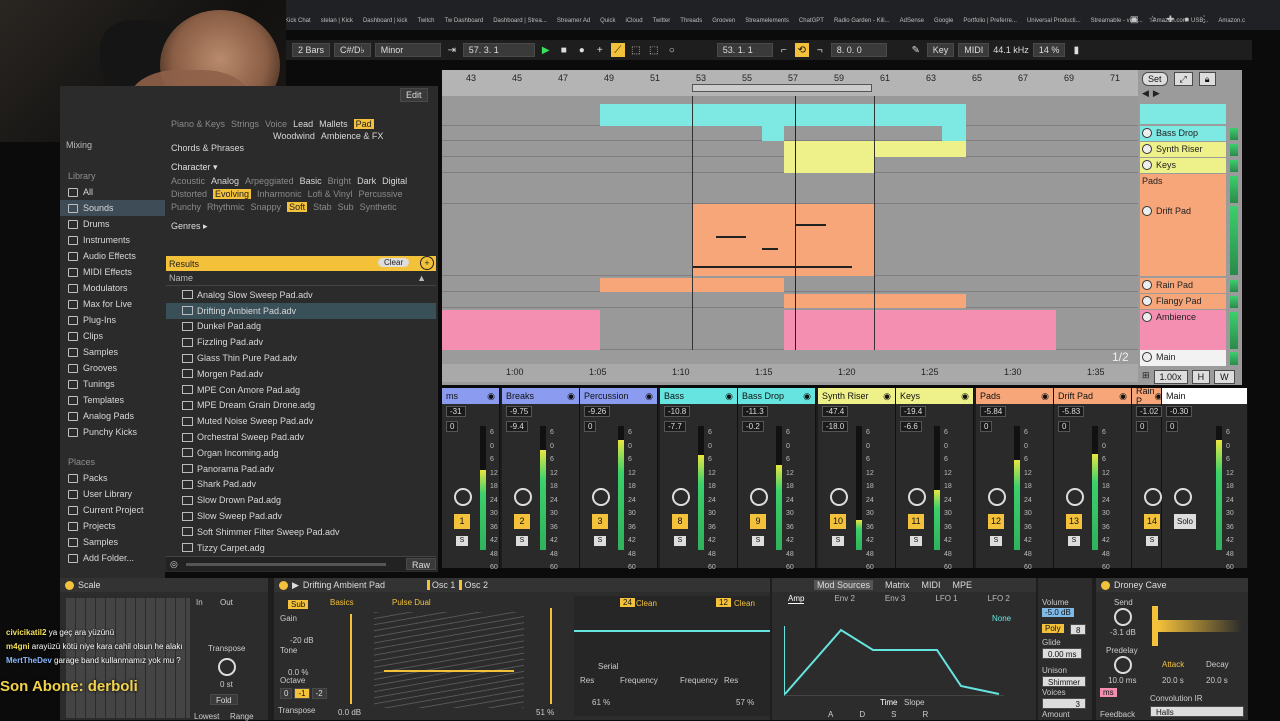 The height and width of the screenshot is (721, 1280). I want to click on mod-tab: Mod Sources, so click(844, 585).